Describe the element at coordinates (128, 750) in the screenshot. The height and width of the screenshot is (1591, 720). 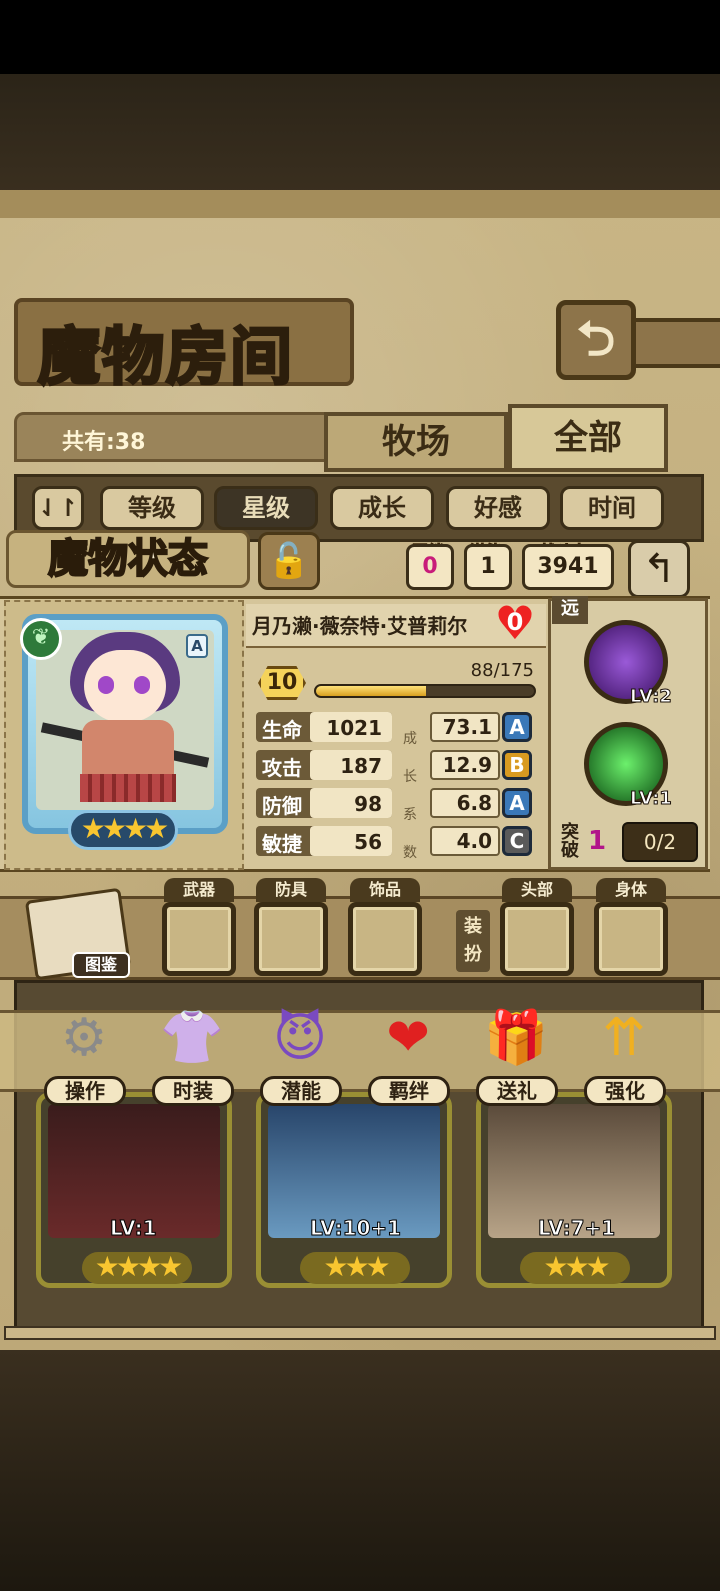
I see `character-body` at that location.